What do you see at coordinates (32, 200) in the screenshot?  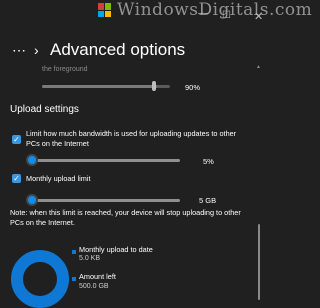 I see `monthly-limit-slider-thumb` at bounding box center [32, 200].